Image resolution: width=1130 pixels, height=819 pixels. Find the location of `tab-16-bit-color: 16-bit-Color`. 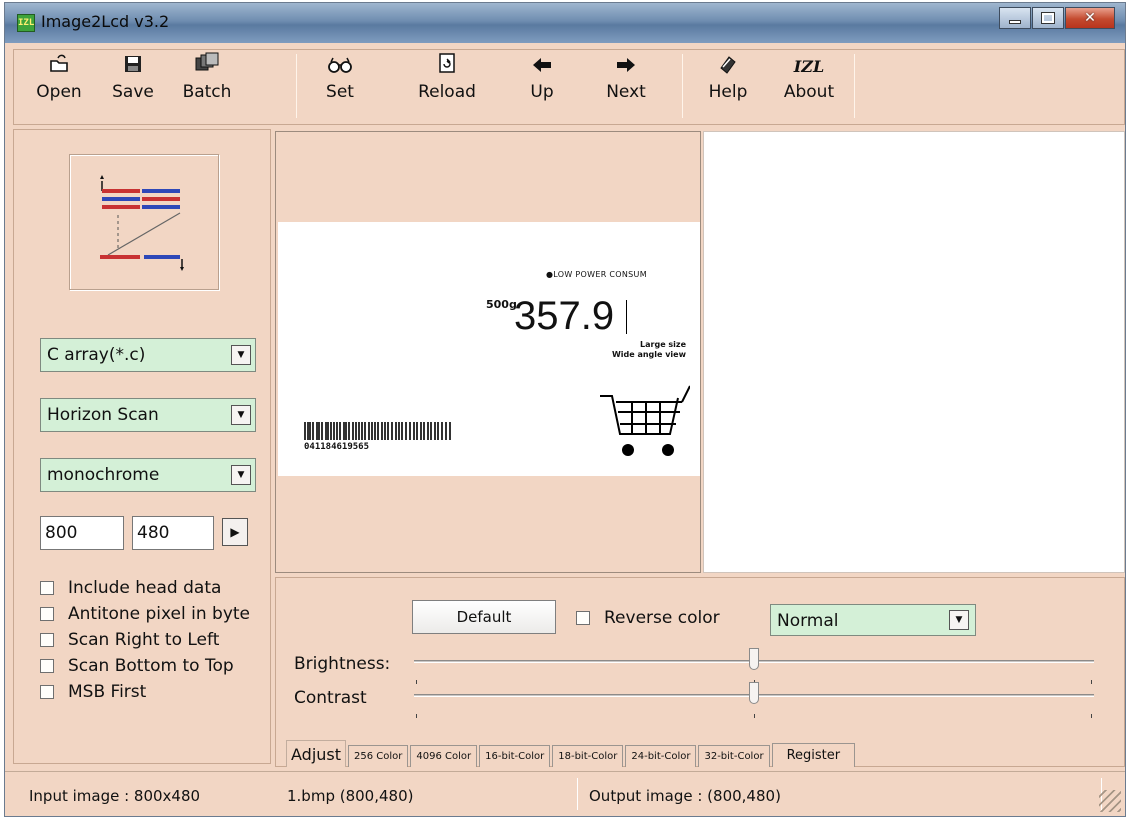

tab-16-bit-color: 16-bit-Color is located at coordinates (515, 756).